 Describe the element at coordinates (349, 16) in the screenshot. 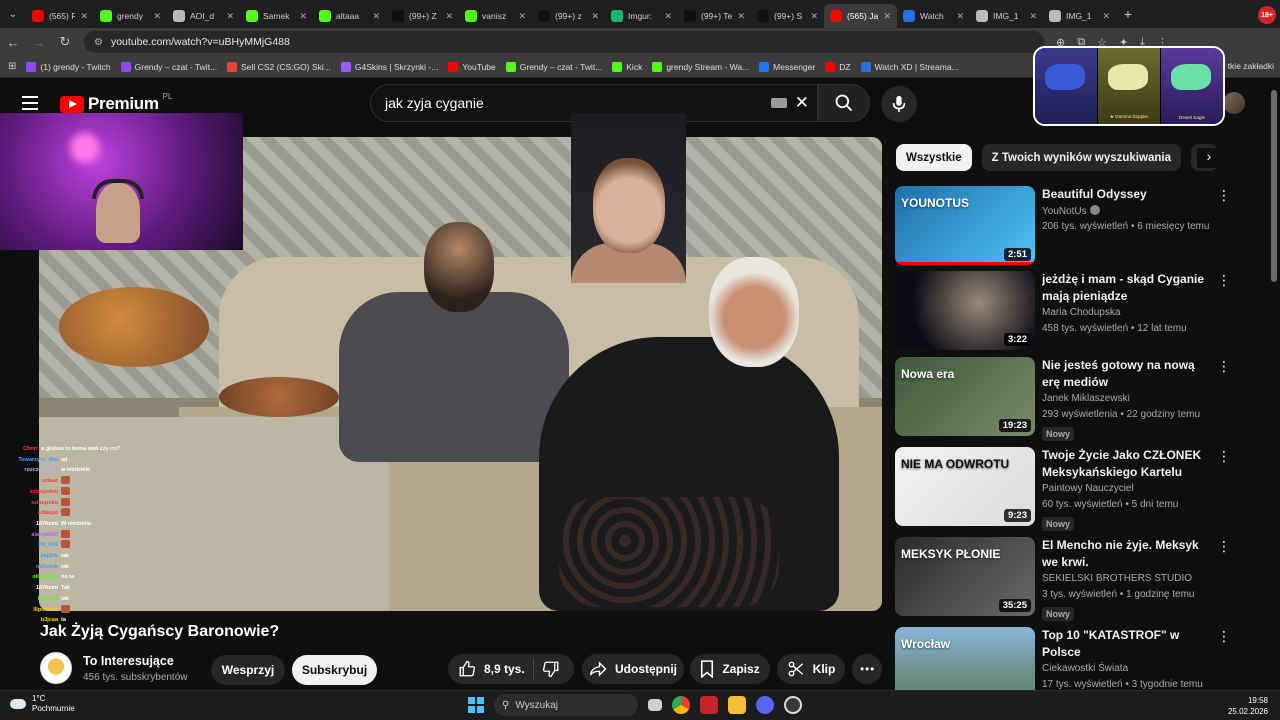

I see `browser-tab: altaaa ✕` at that location.